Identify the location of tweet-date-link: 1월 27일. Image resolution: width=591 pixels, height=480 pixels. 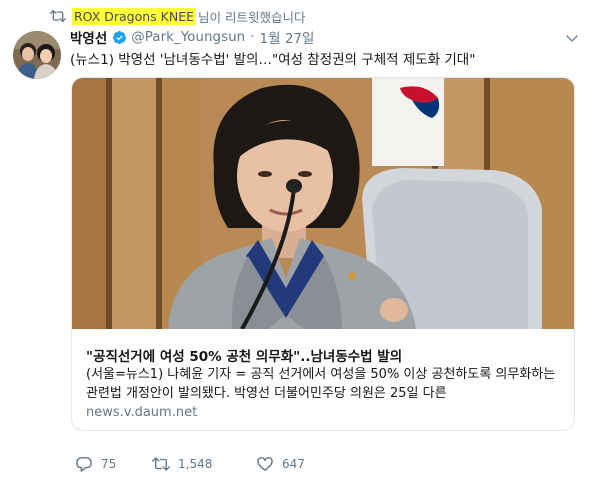
(287, 37).